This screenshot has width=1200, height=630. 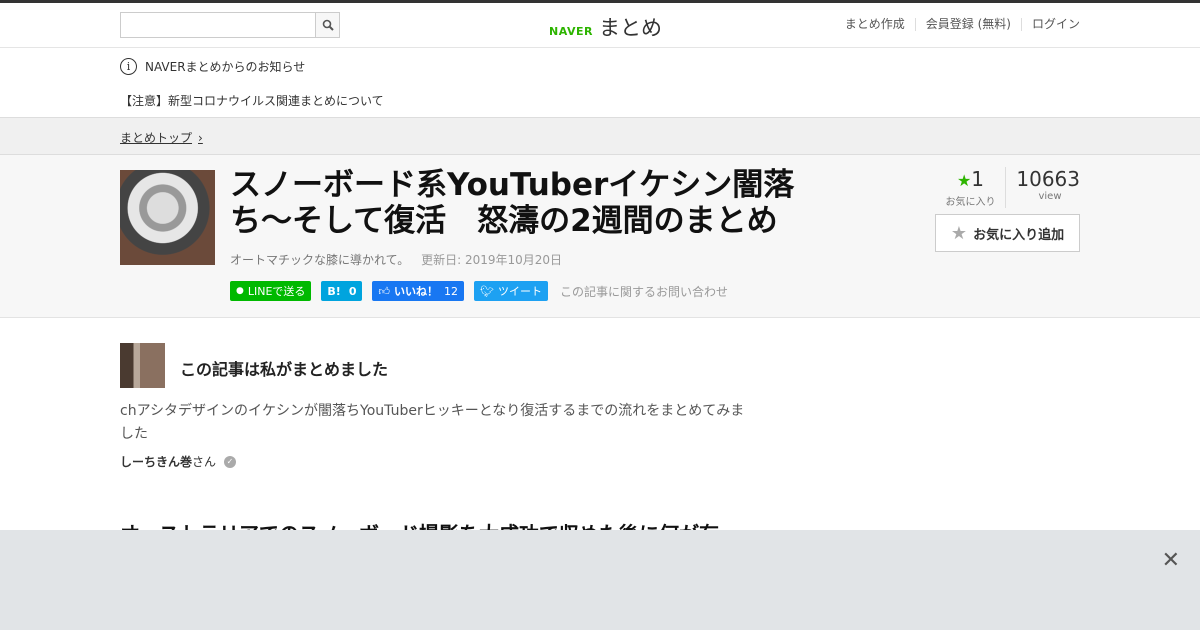 What do you see at coordinates (252, 100) in the screenshot?
I see `notice-link: 【注意】新型コロナウイルス関連まとめについて` at bounding box center [252, 100].